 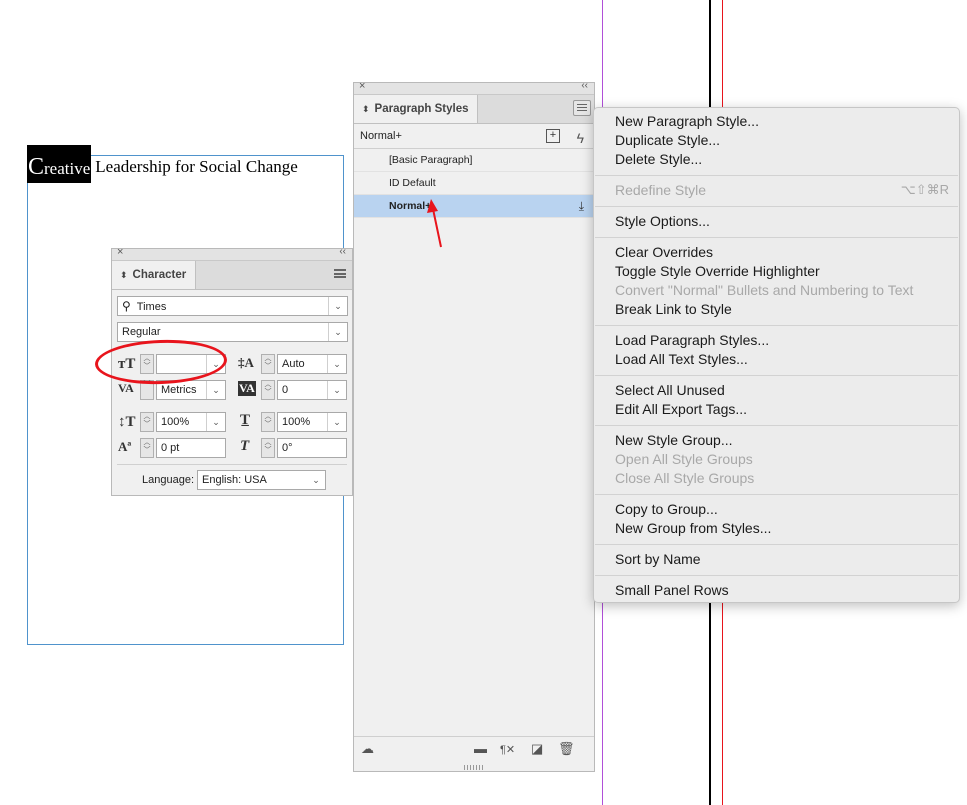 What do you see at coordinates (421, 109) in the screenshot?
I see `tab-label: Paragraph Styles` at bounding box center [421, 109].